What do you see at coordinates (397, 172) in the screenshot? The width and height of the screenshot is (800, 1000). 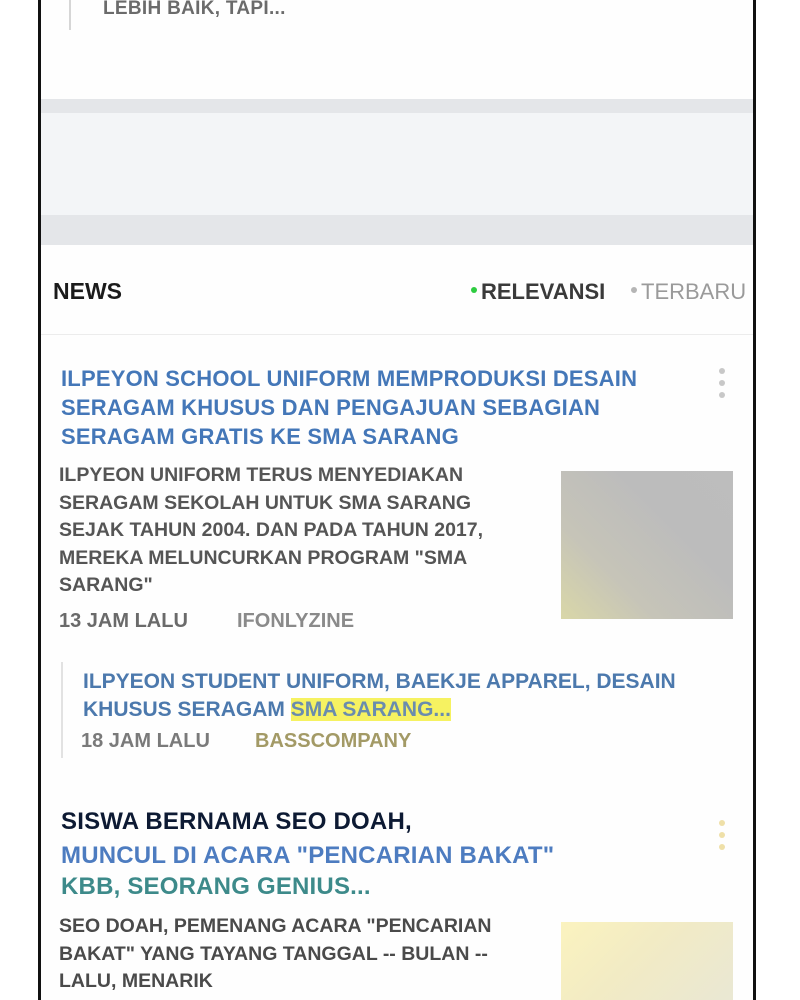 I see `section-divider` at bounding box center [397, 172].